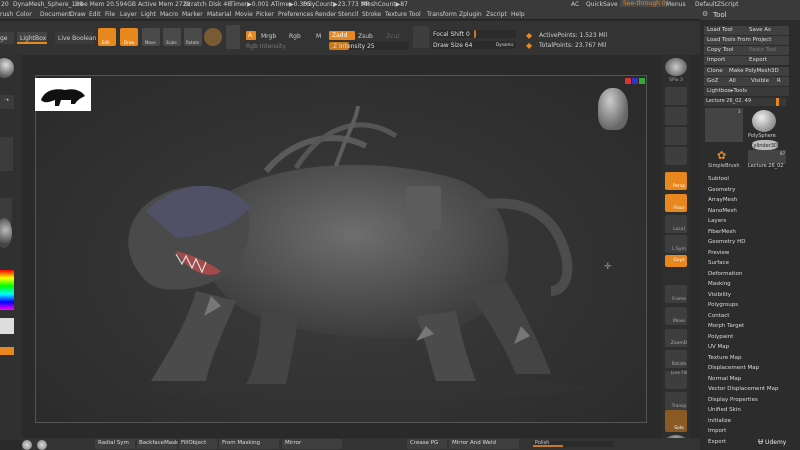  Describe the element at coordinates (745, 102) in the screenshot. I see `current-tool-slider: Lecture 26_02. 49` at that location.